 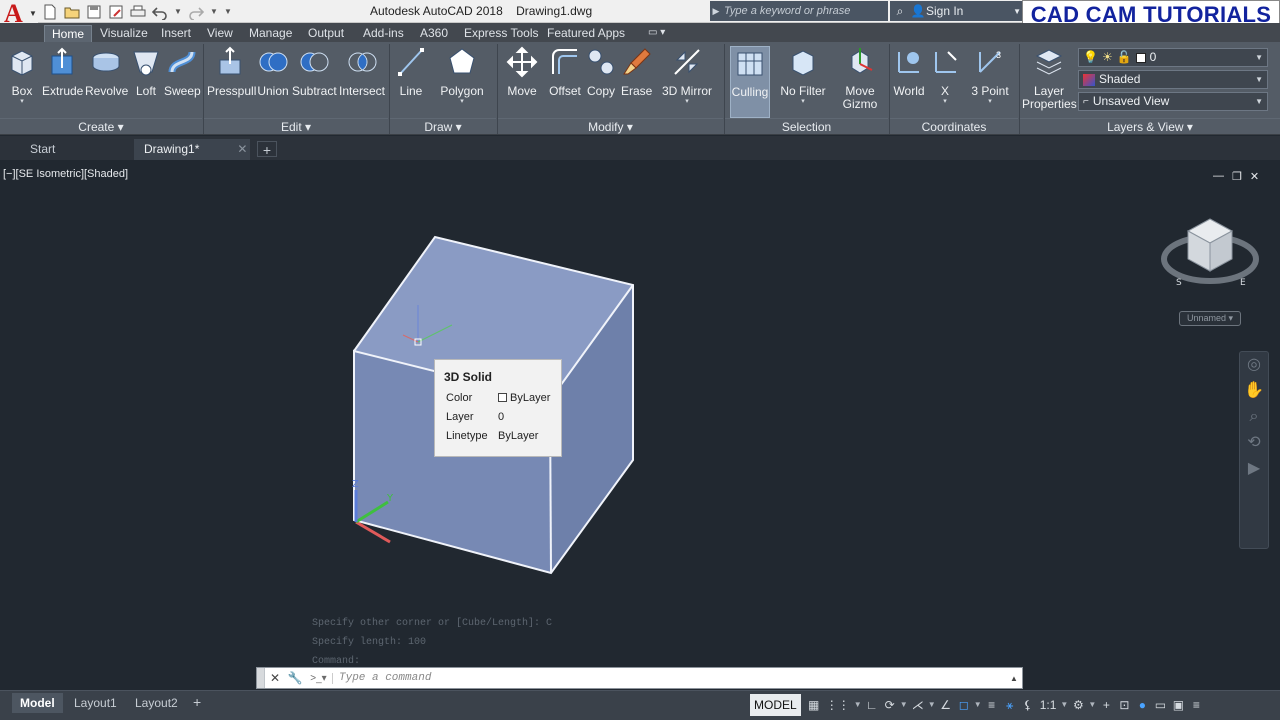 What do you see at coordinates (443, 126) in the screenshot?
I see `panel-draw-title: Draw ▾` at bounding box center [443, 126].